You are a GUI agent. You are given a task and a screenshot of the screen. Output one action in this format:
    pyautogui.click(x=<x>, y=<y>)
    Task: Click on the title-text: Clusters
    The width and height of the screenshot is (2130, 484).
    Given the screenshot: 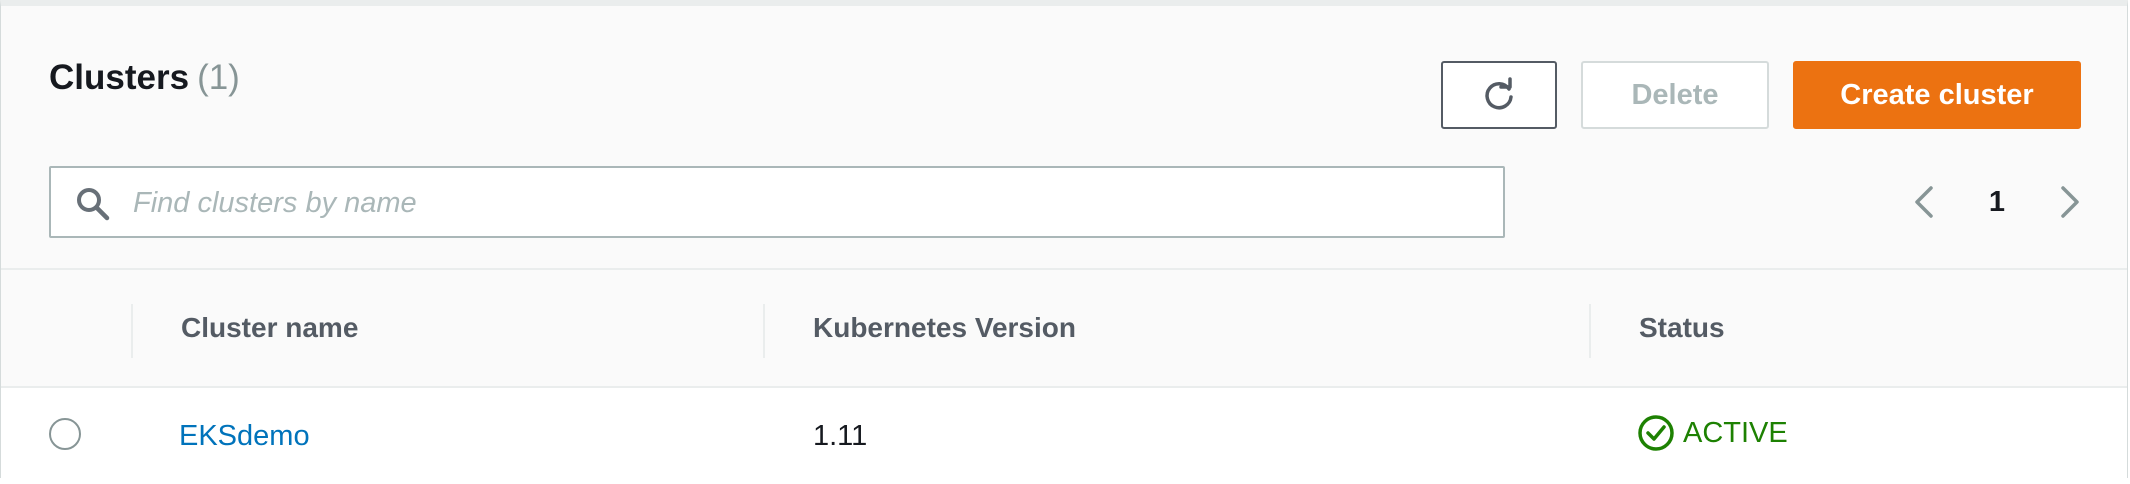 What is the action you would take?
    pyautogui.click(x=119, y=77)
    